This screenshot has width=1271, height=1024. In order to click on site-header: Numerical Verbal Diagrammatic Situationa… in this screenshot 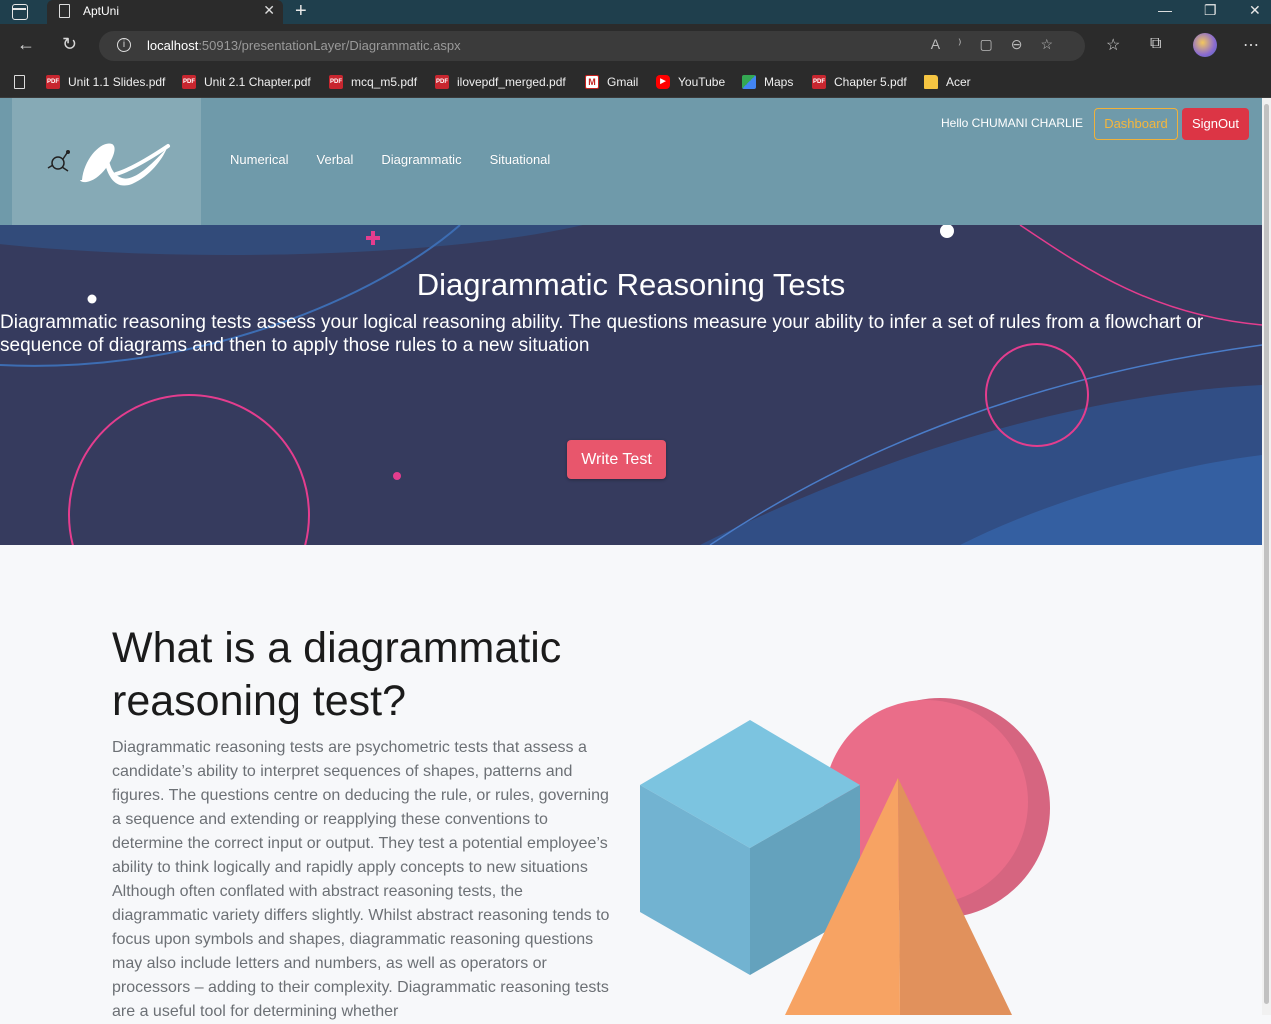, I will do `click(631, 161)`.